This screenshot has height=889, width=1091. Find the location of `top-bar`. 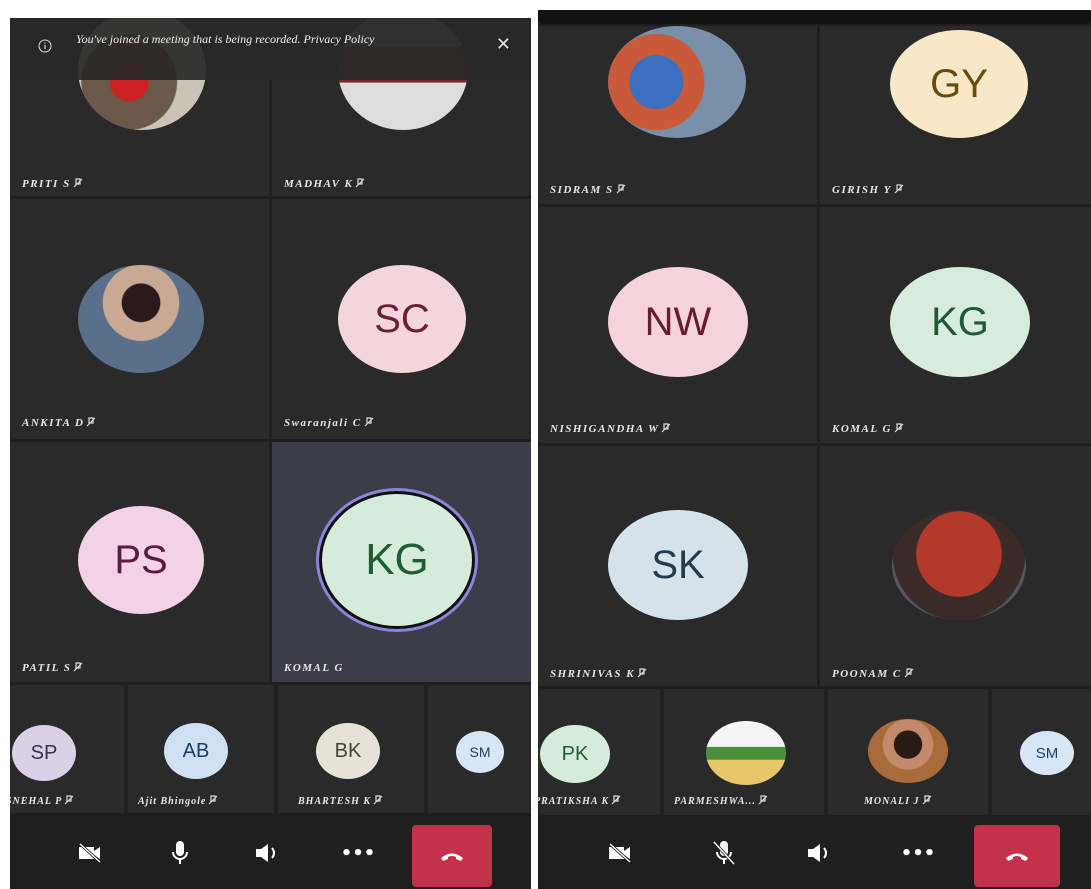

top-bar is located at coordinates (814, 17).